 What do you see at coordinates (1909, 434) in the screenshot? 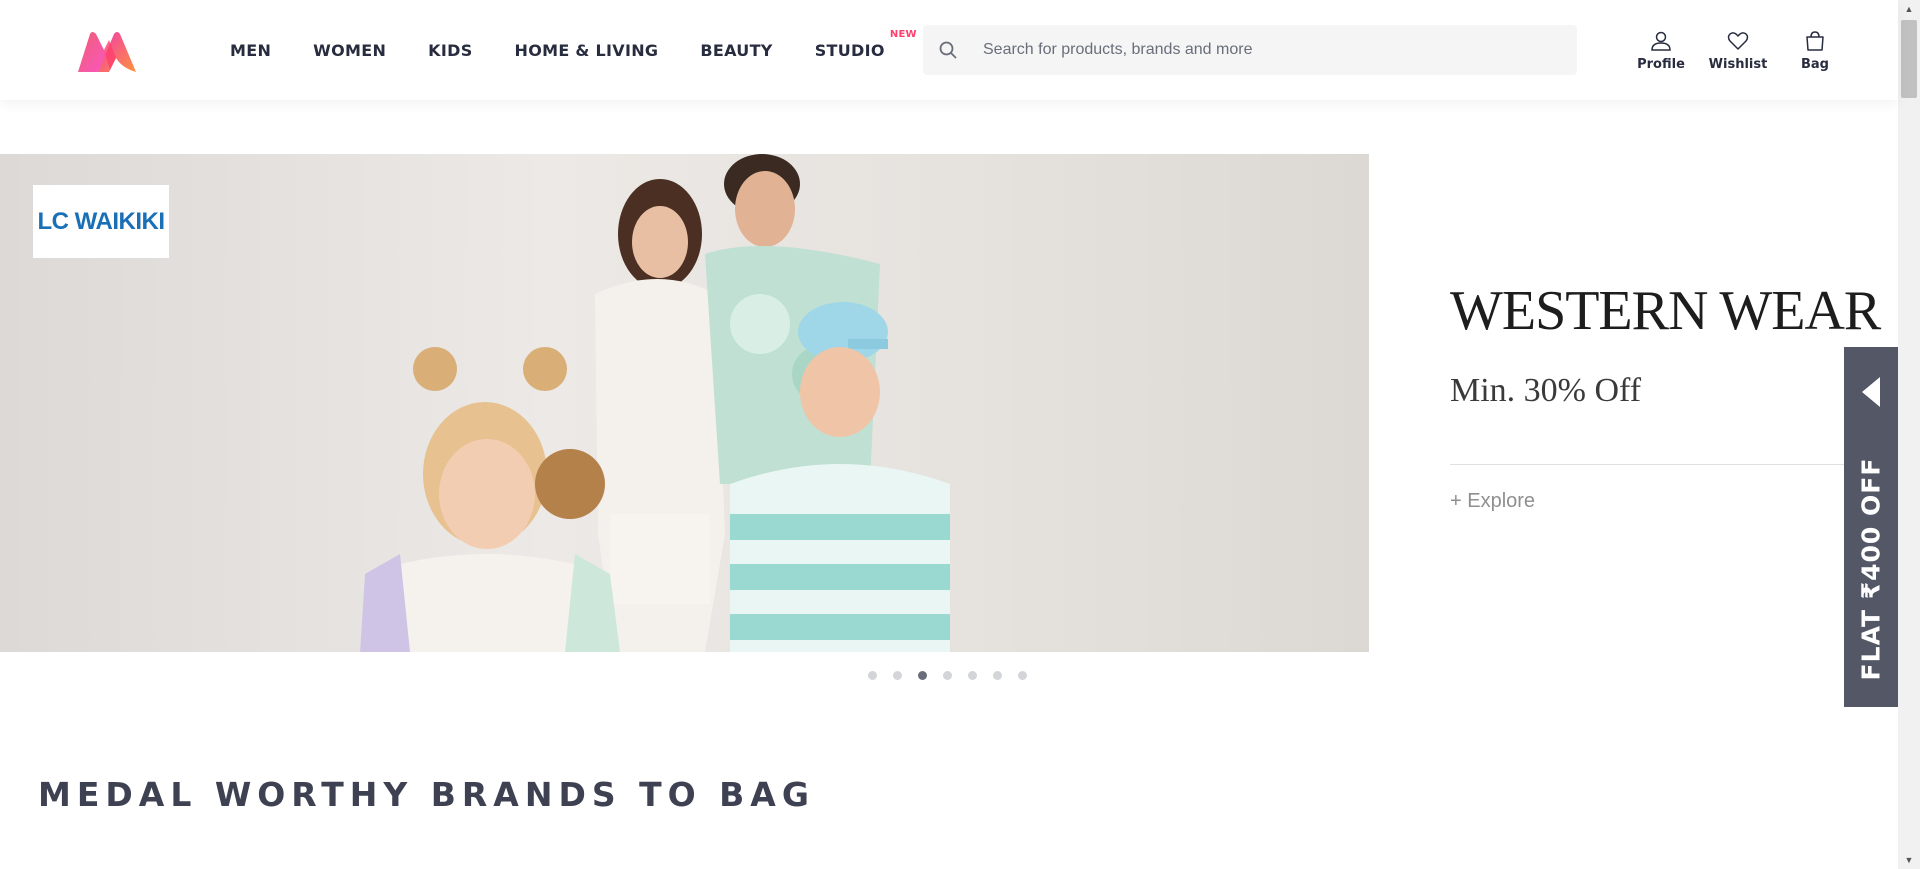
I see `page-scrollbar: ▲ ▼` at bounding box center [1909, 434].